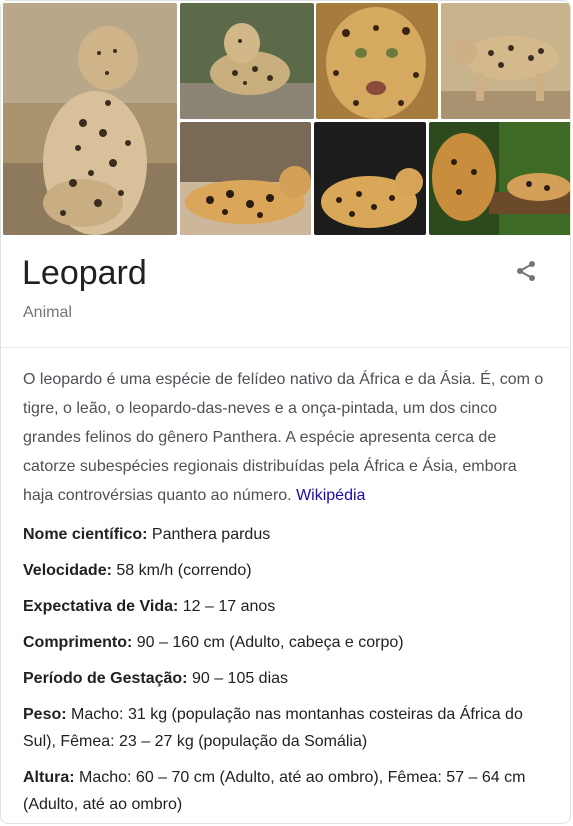 The width and height of the screenshot is (573, 826). Describe the element at coordinates (377, 61) in the screenshot. I see `leopard-photo-face` at that location.